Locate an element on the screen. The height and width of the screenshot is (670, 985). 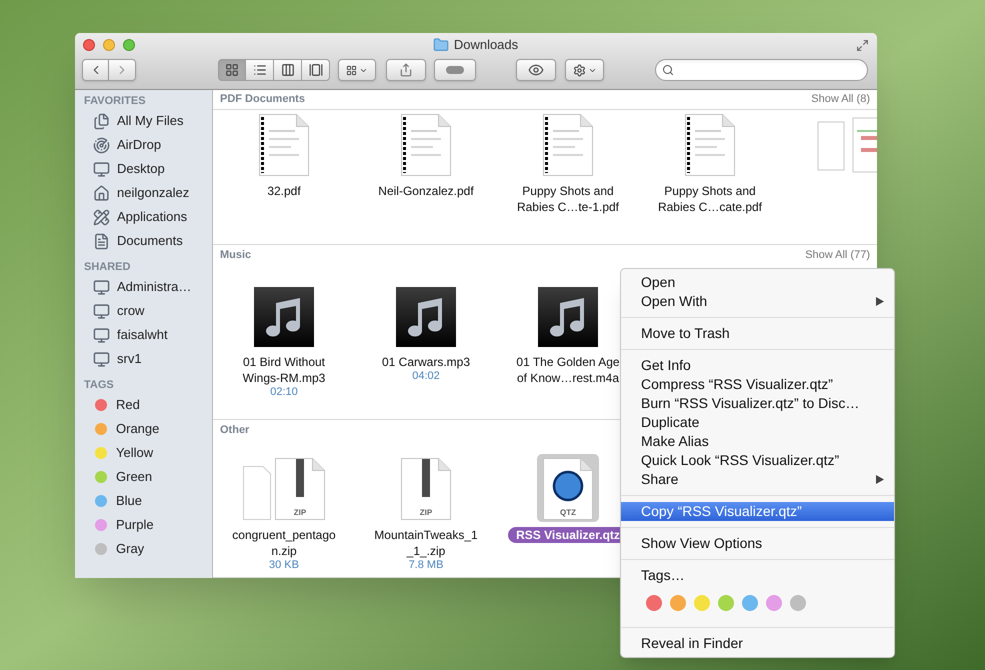
section-heading: PDF Documents is located at coordinates (262, 100).